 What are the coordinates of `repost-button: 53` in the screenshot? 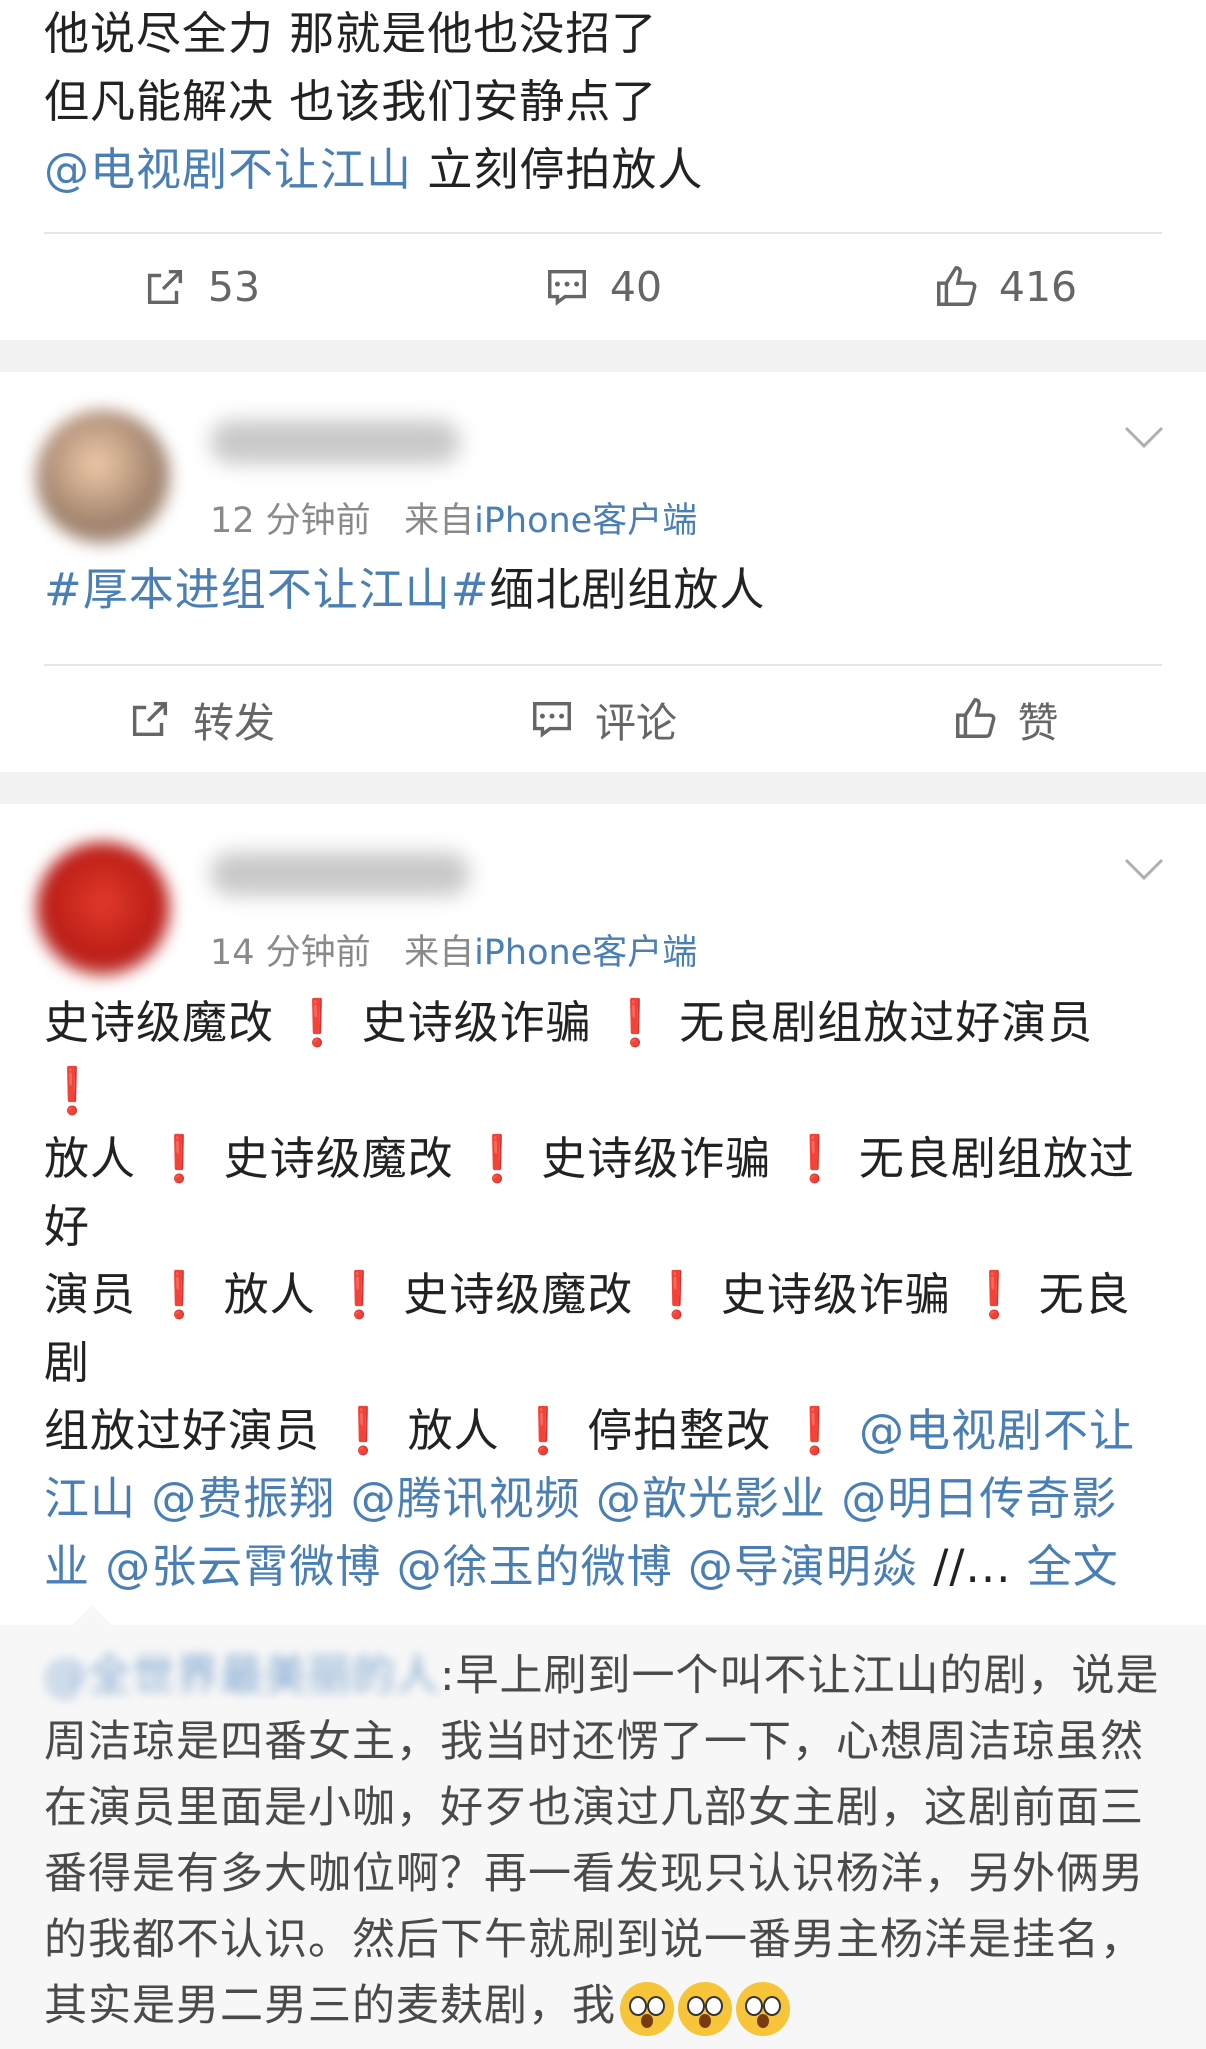 It's located at (201, 287).